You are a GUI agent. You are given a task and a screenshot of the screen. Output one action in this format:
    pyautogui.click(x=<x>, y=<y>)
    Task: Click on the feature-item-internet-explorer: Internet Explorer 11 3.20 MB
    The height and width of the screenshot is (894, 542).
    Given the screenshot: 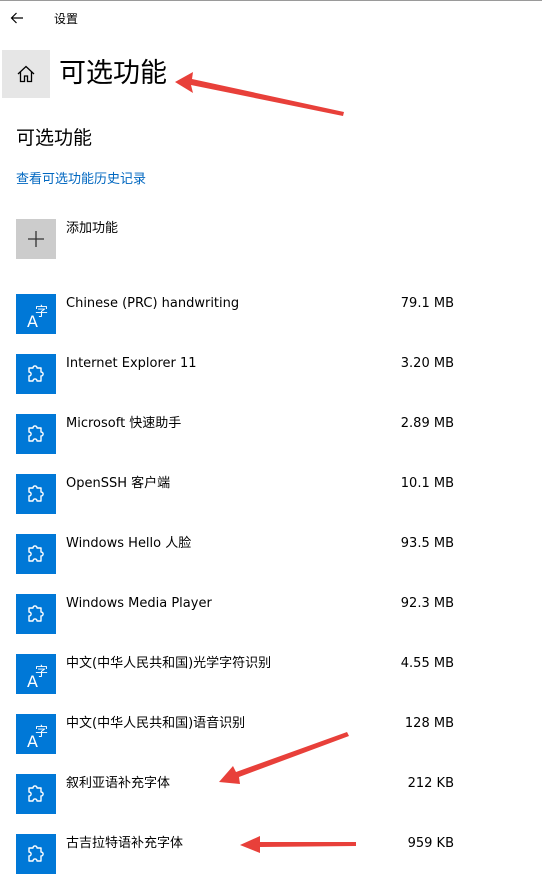 What is the action you would take?
    pyautogui.click(x=241, y=384)
    